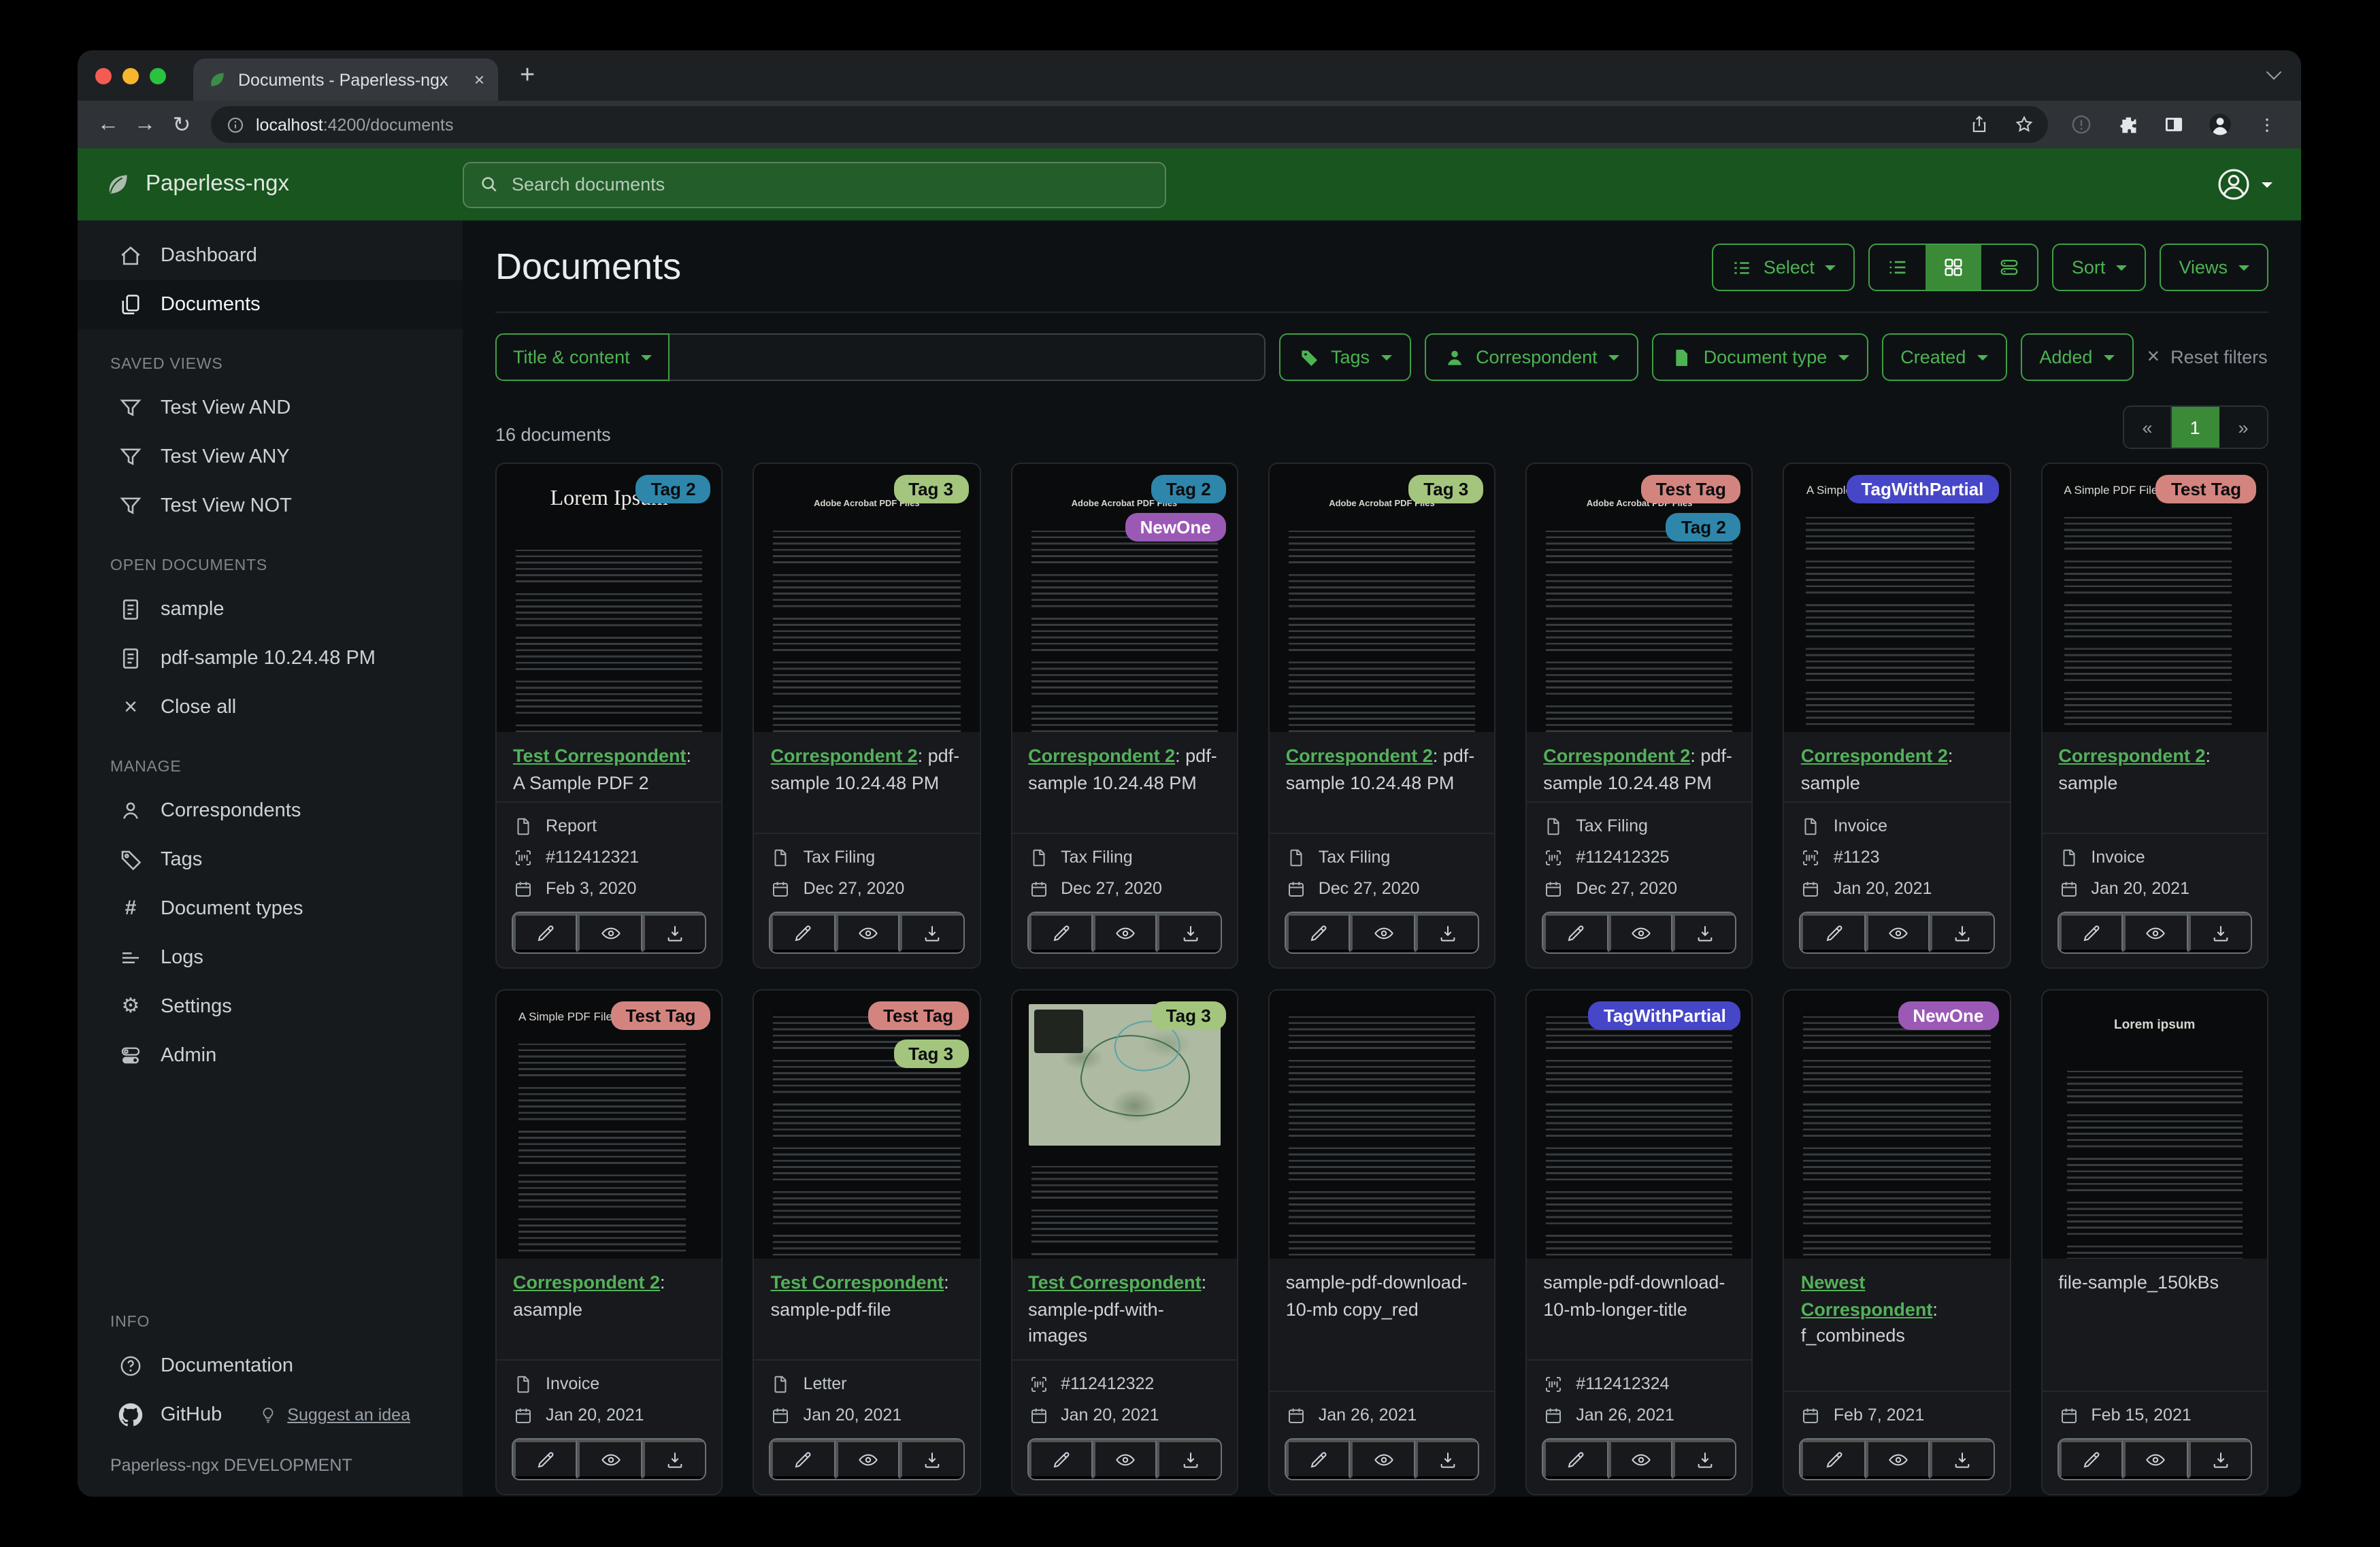 The image size is (2380, 1547). What do you see at coordinates (2258, 184) in the screenshot?
I see `user-menu` at bounding box center [2258, 184].